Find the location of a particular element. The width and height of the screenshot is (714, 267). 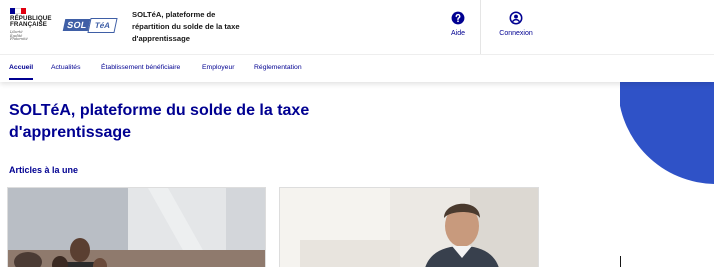

articles-heading: Articles à la une is located at coordinates (44, 170).